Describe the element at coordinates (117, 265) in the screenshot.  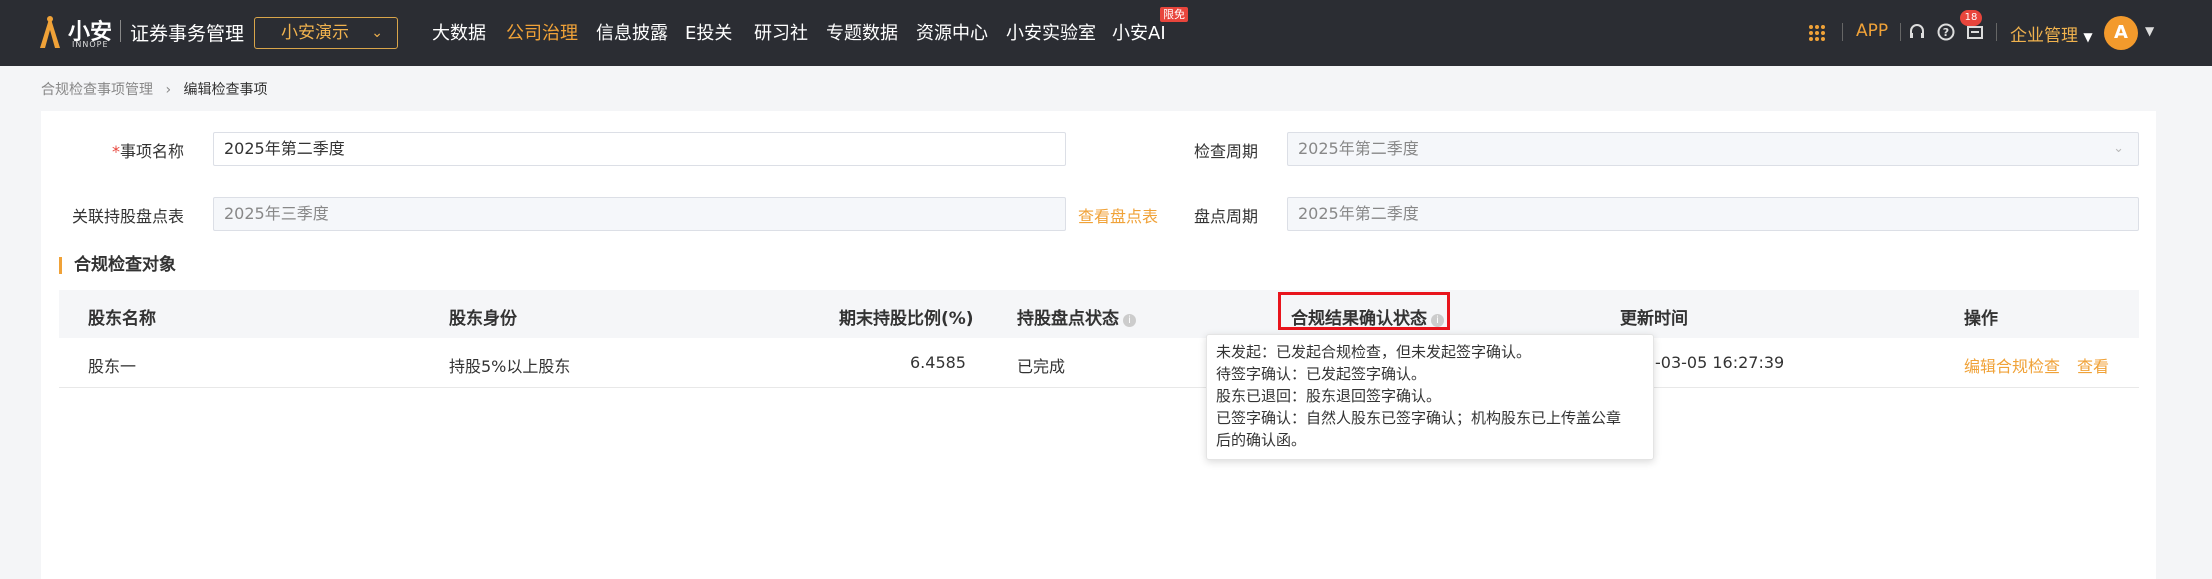
I see `section-title: 合规检查对象` at that location.